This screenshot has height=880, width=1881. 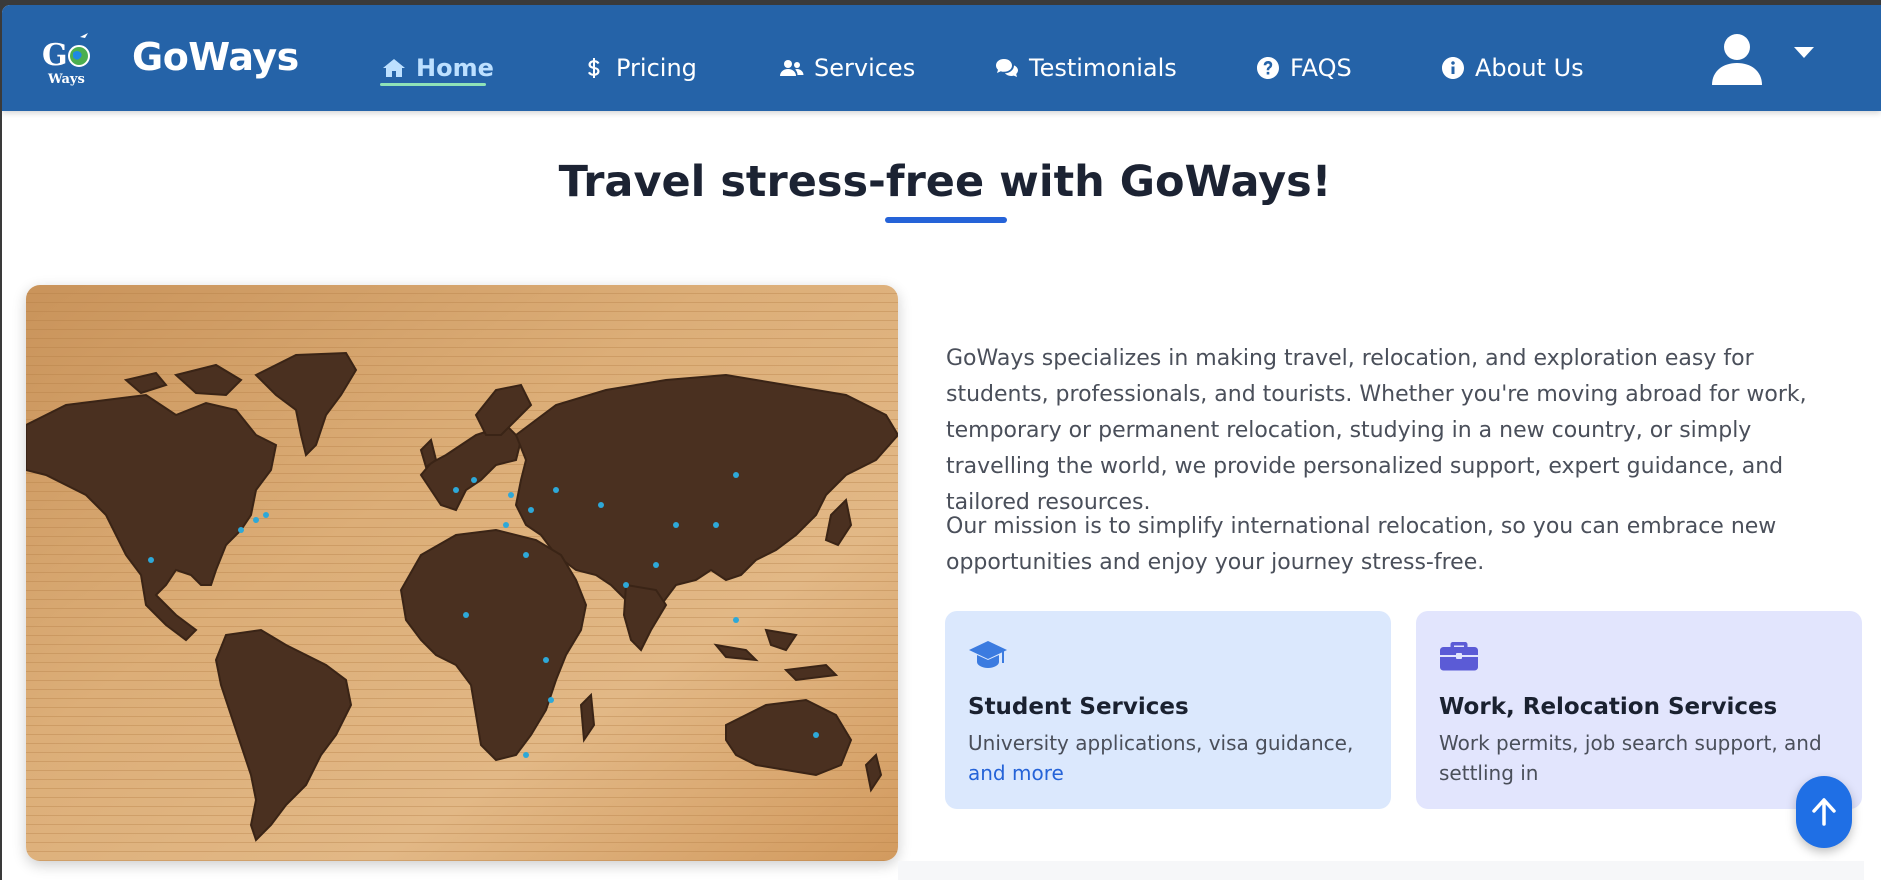 I want to click on nav-pricing-label: Pricing, so click(x=656, y=68).